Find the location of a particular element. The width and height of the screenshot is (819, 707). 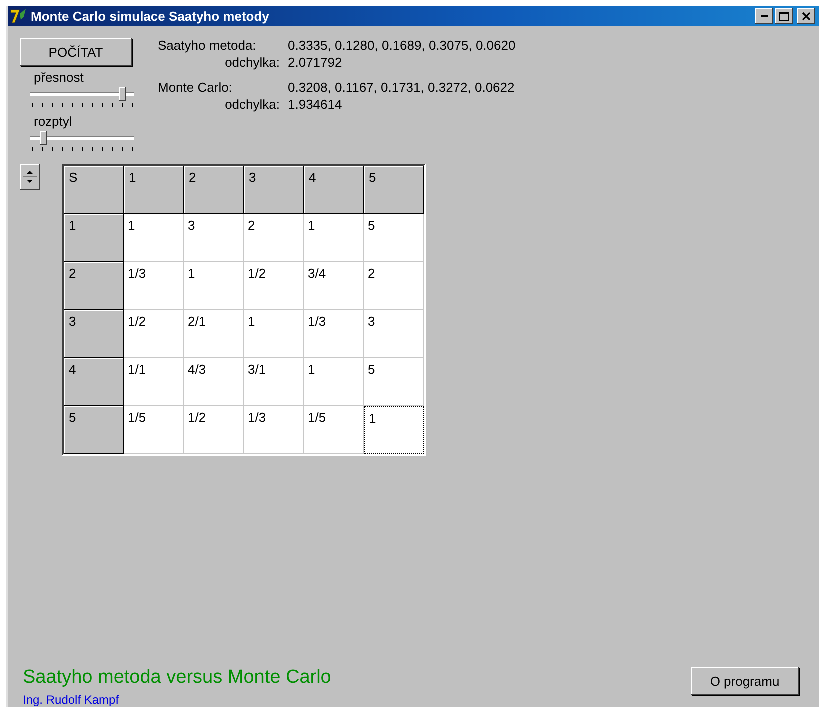

footer-title: Saatyho metoda versus Monte Carlo is located at coordinates (177, 678).